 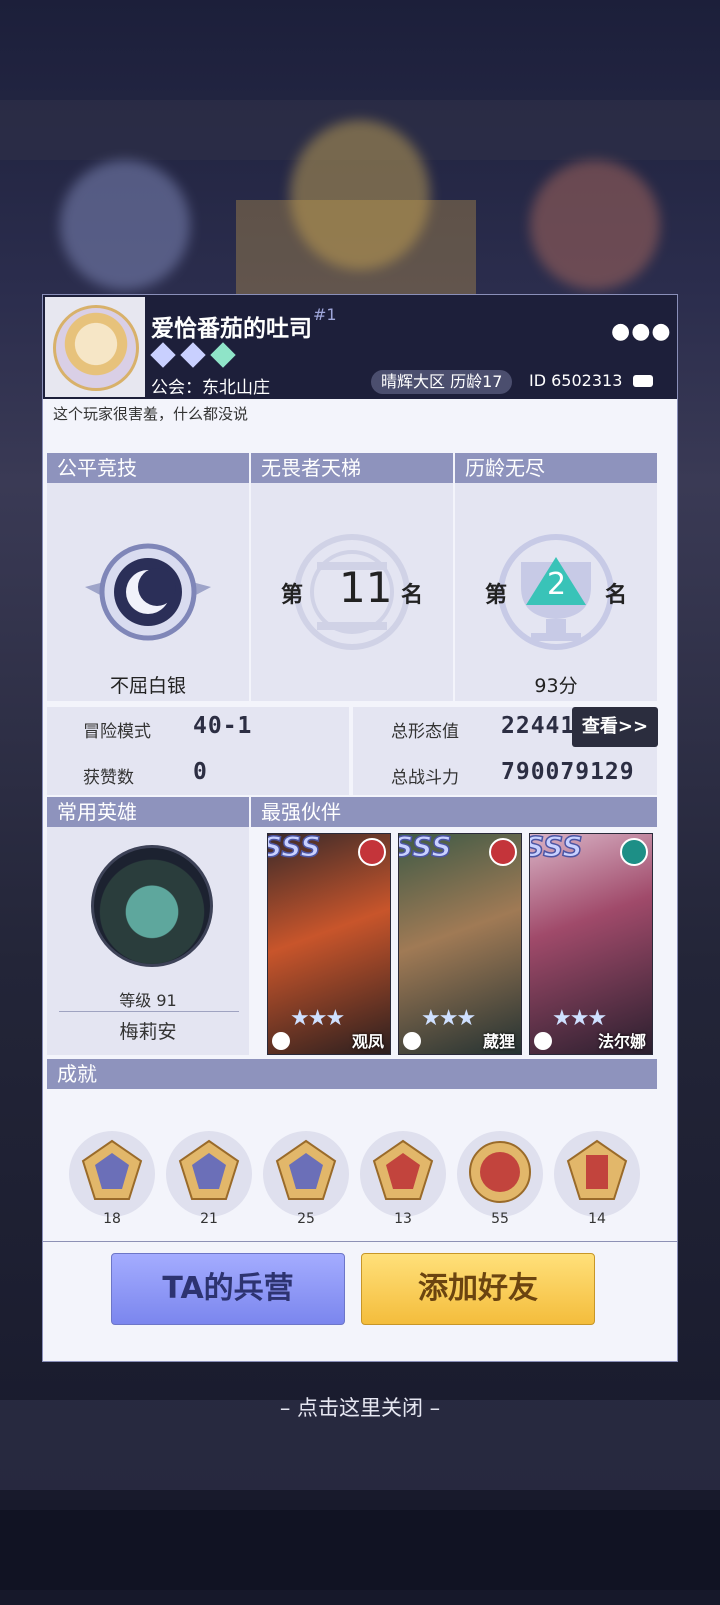 What do you see at coordinates (498, 1041) in the screenshot?
I see `partner-name: 葳狸` at bounding box center [498, 1041].